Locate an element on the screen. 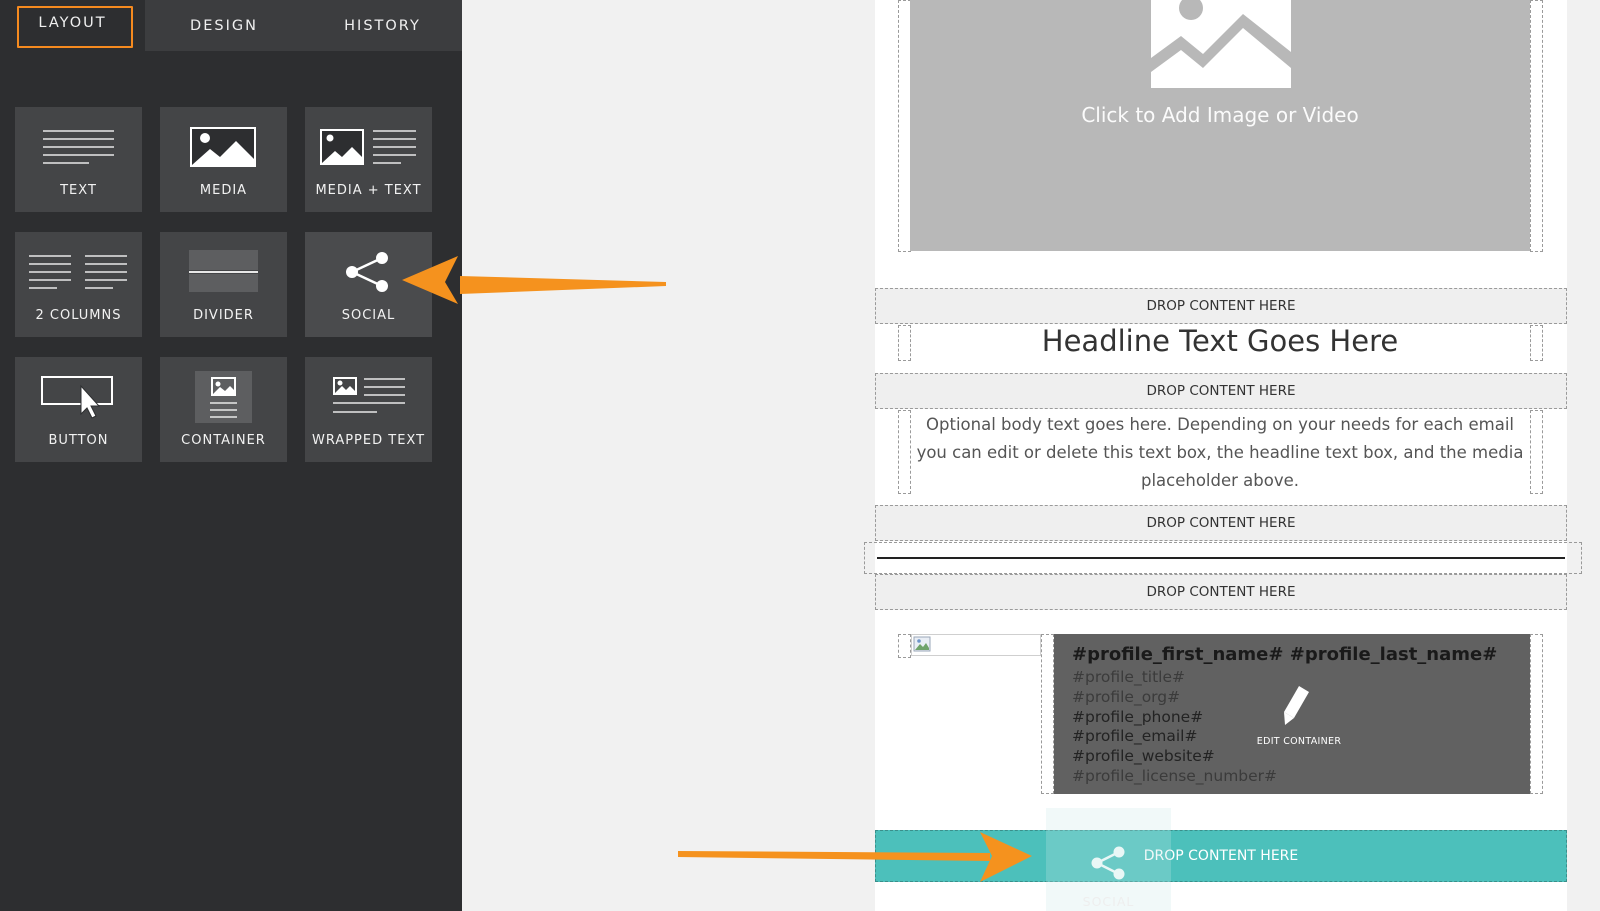 The width and height of the screenshot is (1600, 911). arrow-to-social-tile is located at coordinates (534, 280).